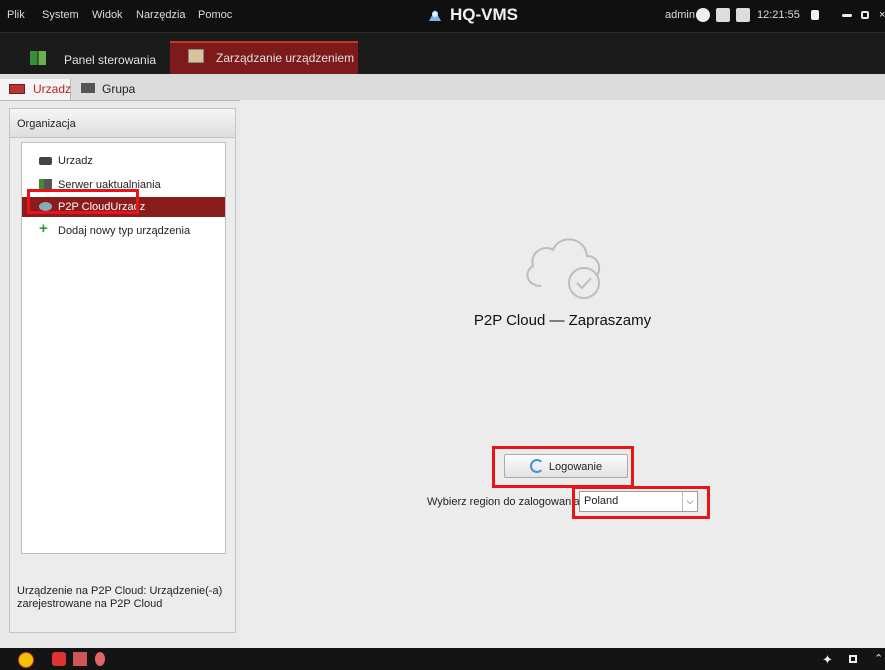 The width and height of the screenshot is (885, 670). Describe the element at coordinates (215, 15) in the screenshot. I see `menu-pomoc: Pomoc` at that location.